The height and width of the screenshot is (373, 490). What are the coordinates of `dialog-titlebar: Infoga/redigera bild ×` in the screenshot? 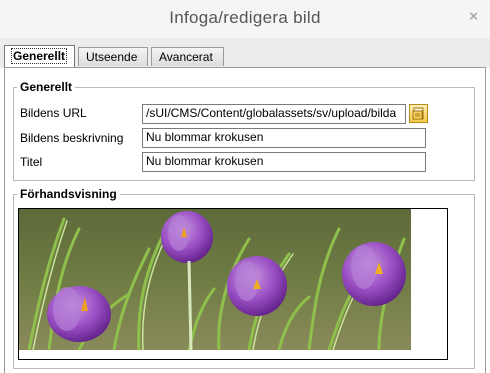 It's located at (245, 19).